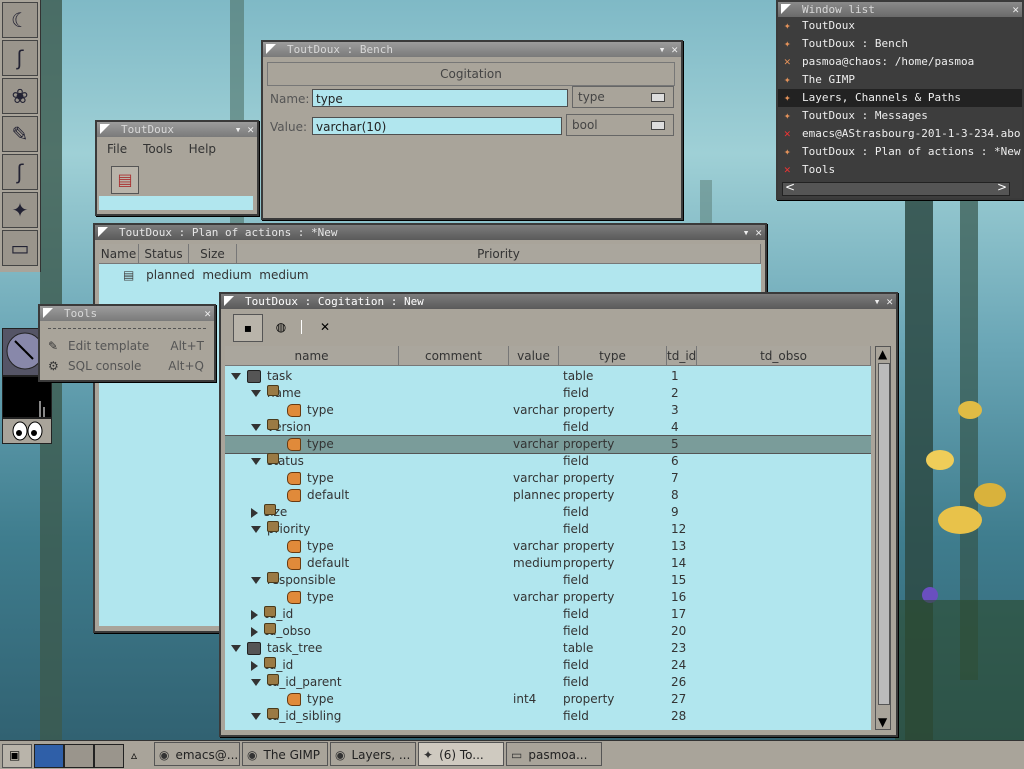 This screenshot has width=1024, height=769. What do you see at coordinates (548, 546) in the screenshot?
I see `tree-row: type varchar property 13` at bounding box center [548, 546].